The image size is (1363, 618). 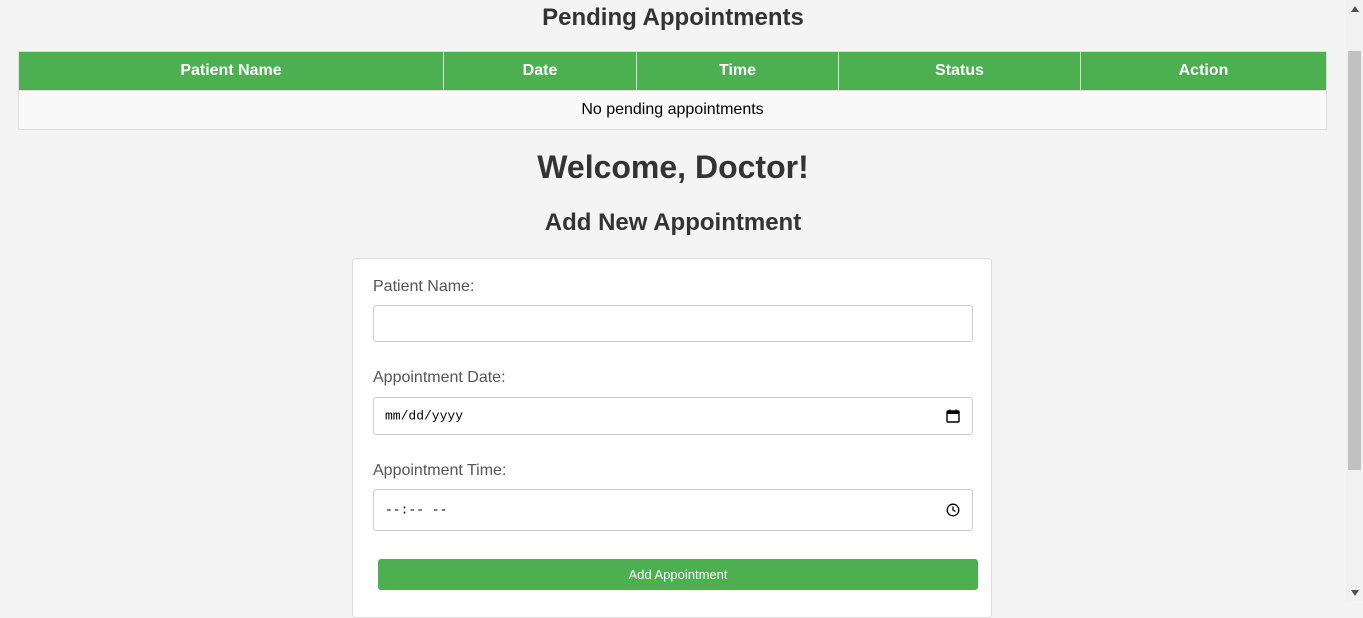 I want to click on scroll-up-arrow-icon, so click(x=1354, y=8).